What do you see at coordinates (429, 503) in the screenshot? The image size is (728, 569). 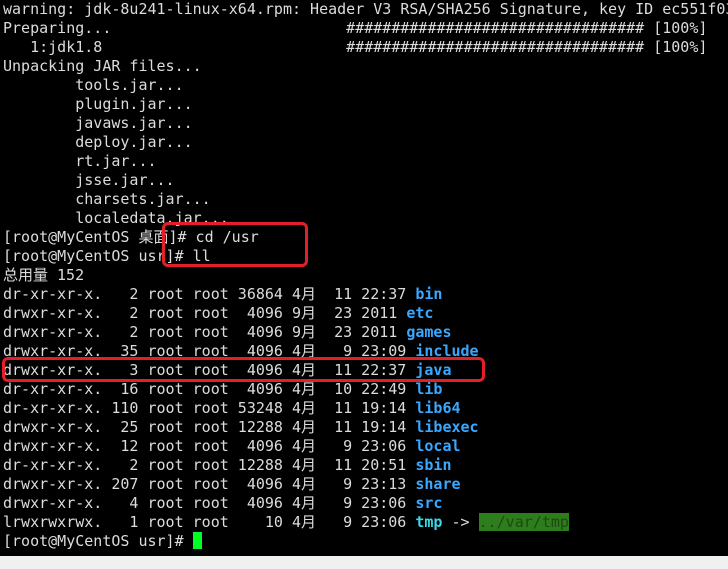 I see `directory-name: src` at bounding box center [429, 503].